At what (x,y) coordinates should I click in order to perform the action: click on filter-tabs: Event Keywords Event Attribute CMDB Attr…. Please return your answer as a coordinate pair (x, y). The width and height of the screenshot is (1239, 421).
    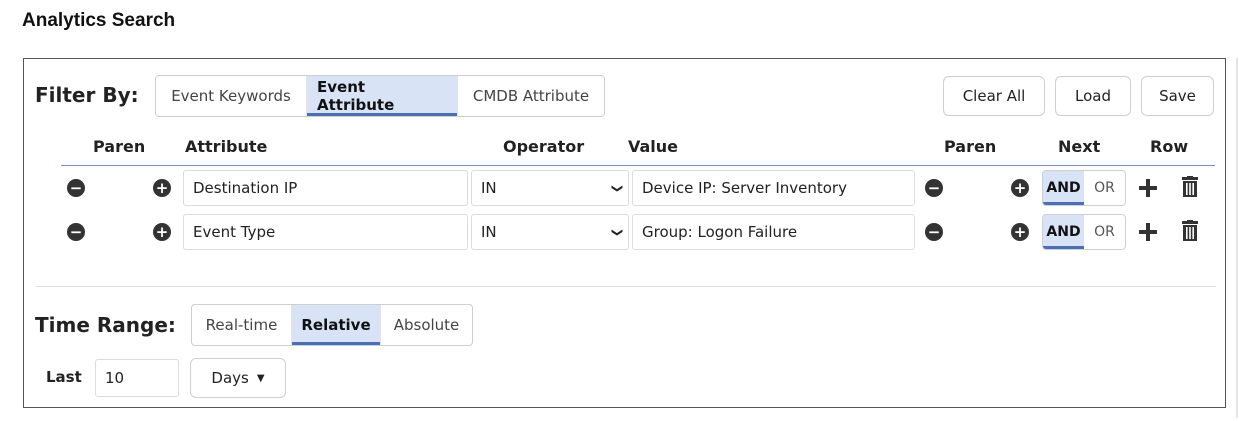
    Looking at the image, I should click on (380, 96).